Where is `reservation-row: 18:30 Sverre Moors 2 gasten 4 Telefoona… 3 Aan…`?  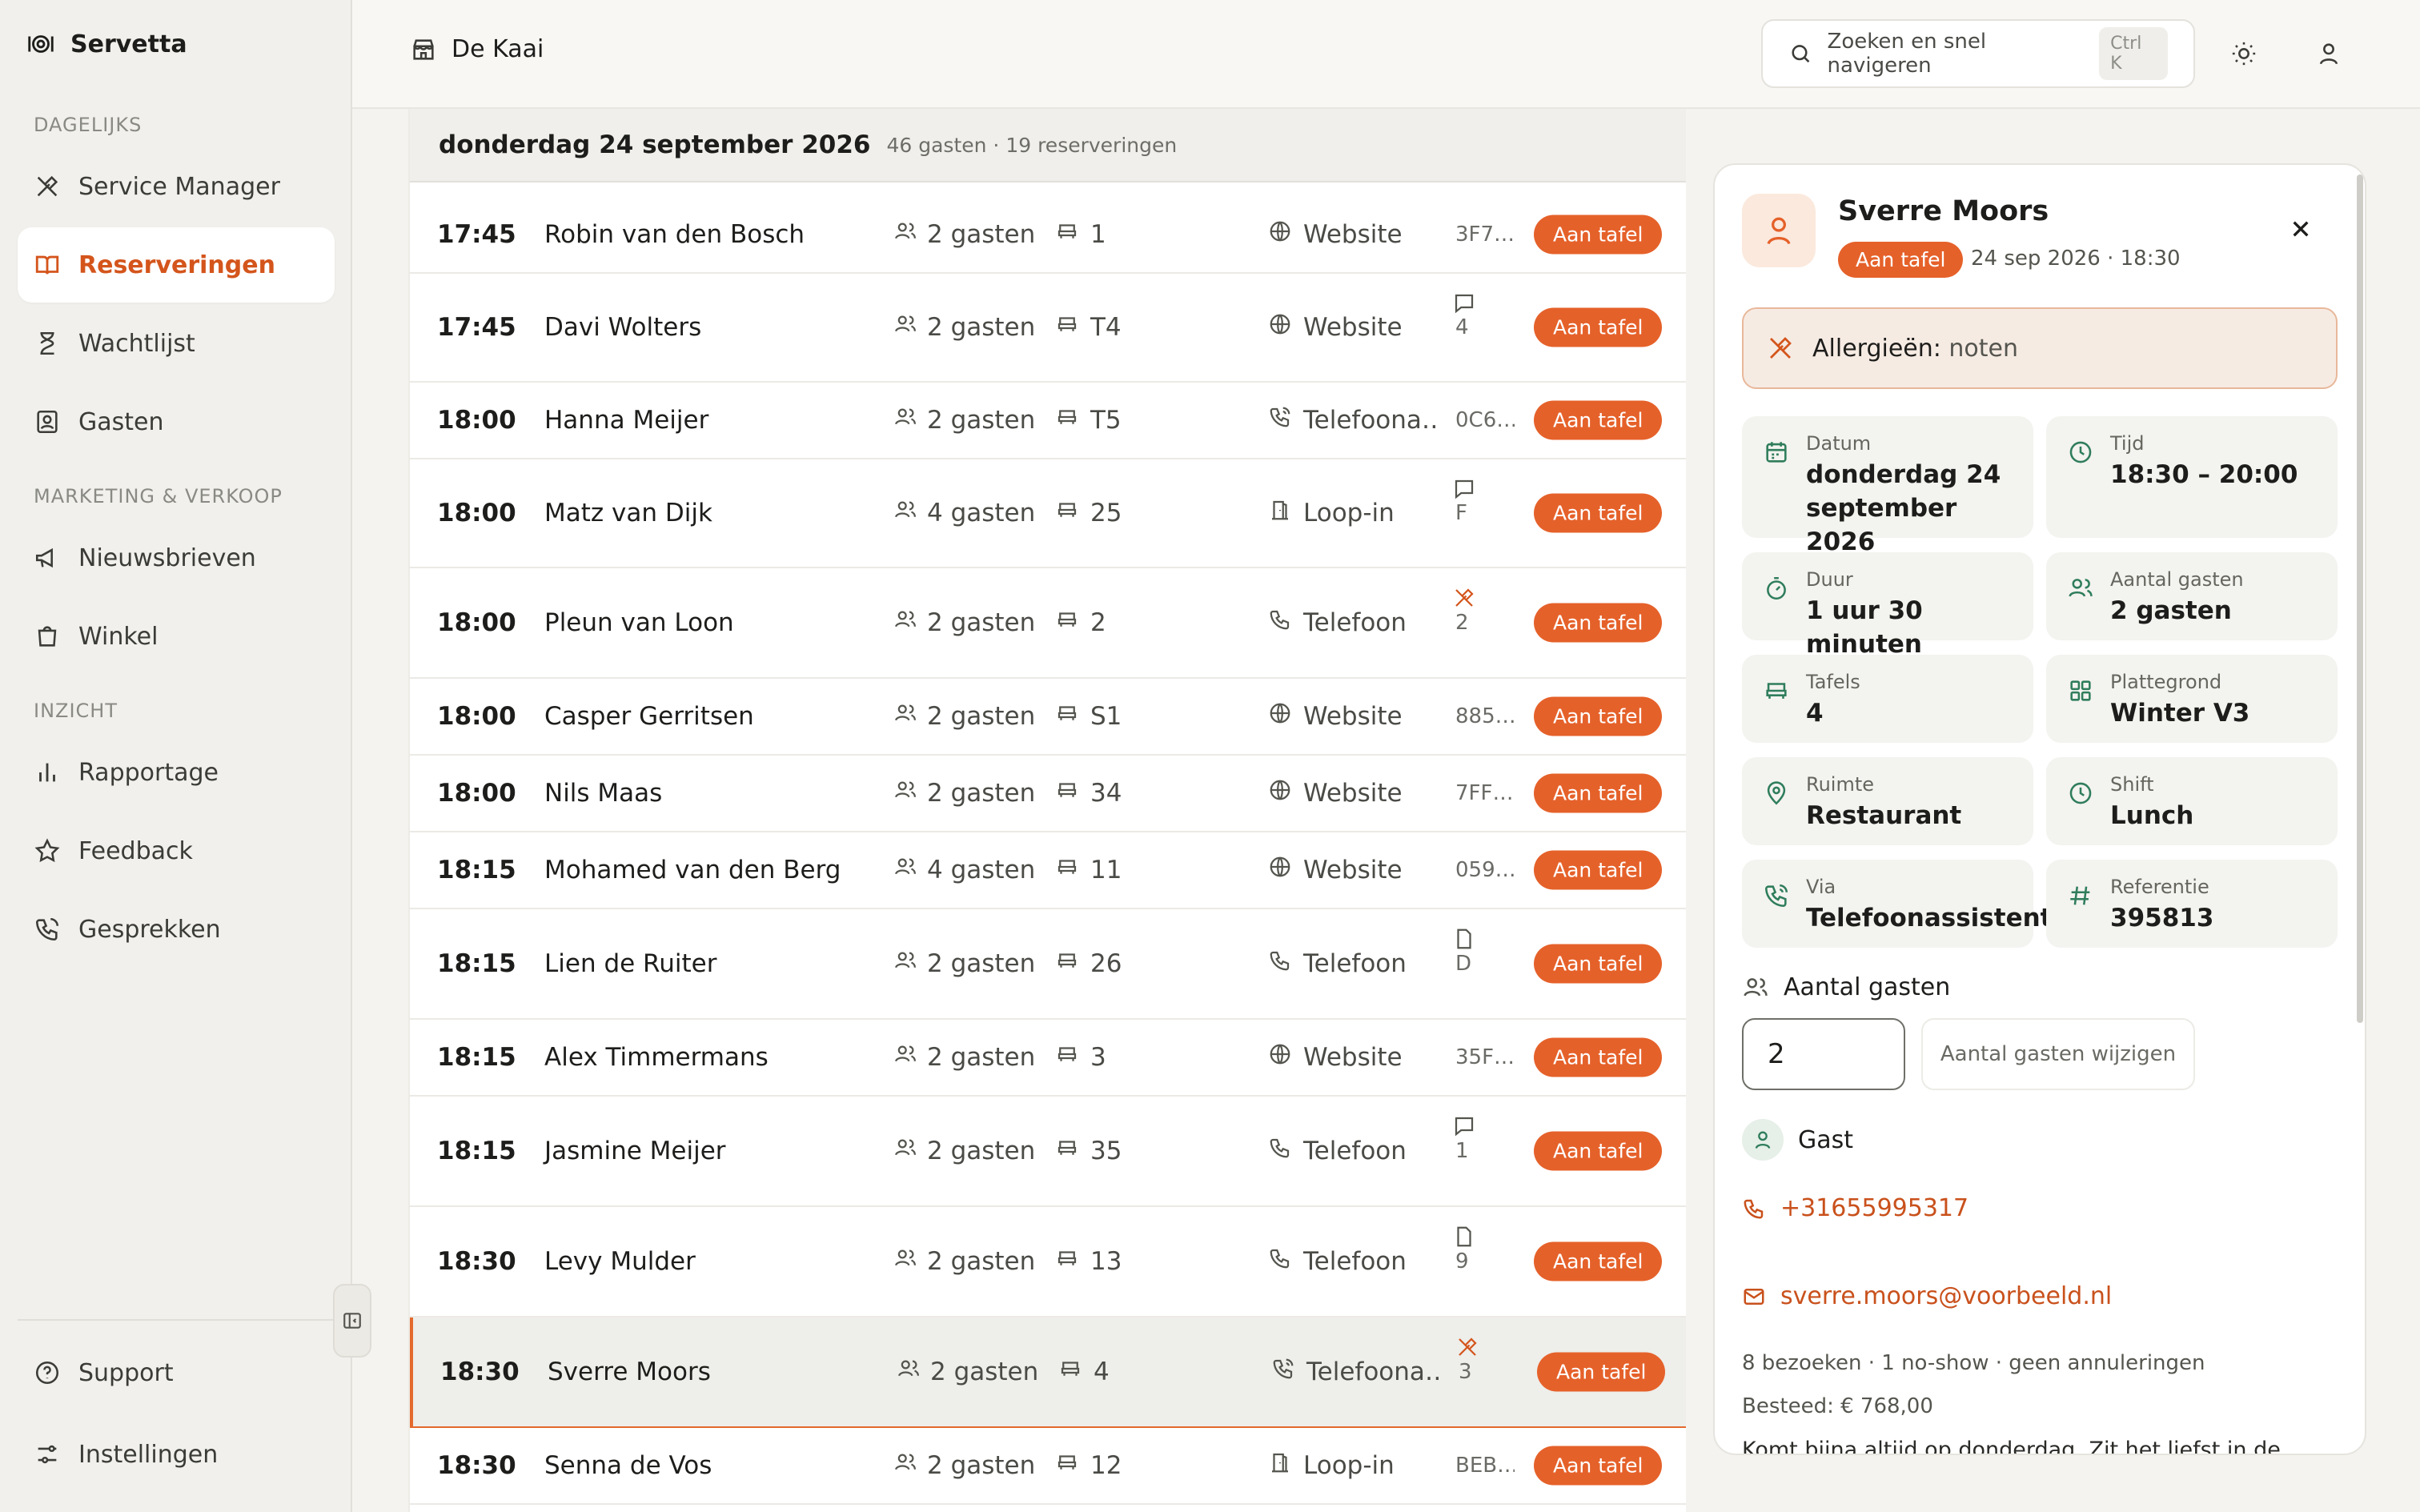 reservation-row: 18:30 Sverre Moors 2 gasten 4 Telefoona… 3 Aan… is located at coordinates (1048, 1372).